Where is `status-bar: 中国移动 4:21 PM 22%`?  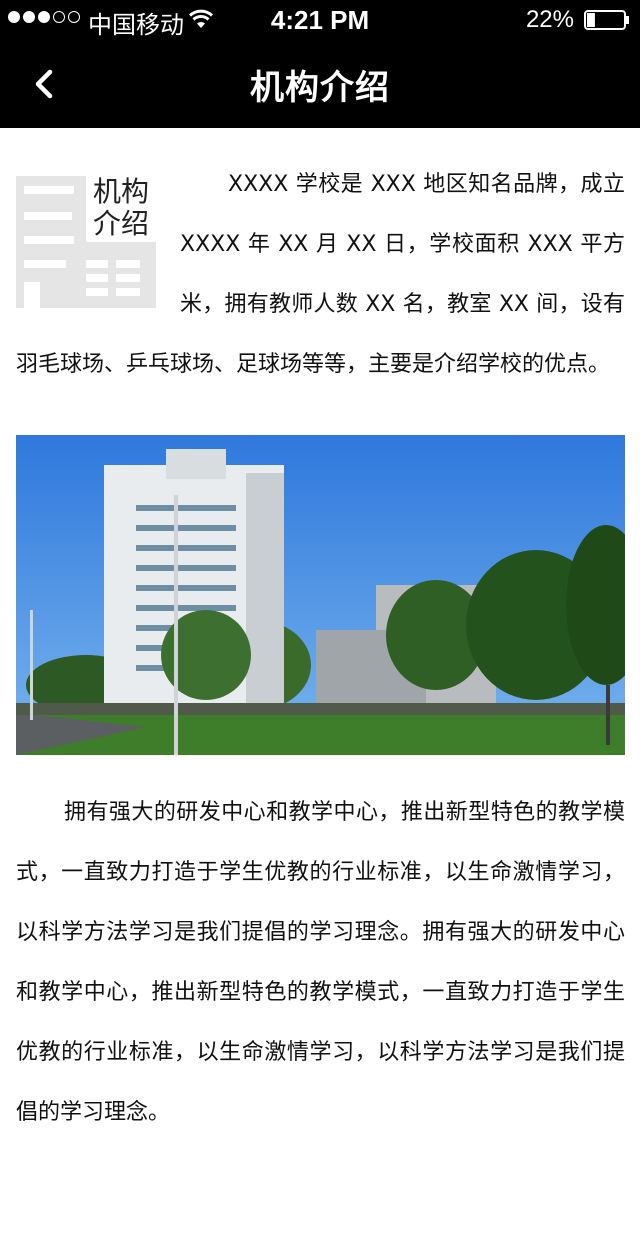 status-bar: 中国移动 4:21 PM 22% is located at coordinates (320, 20).